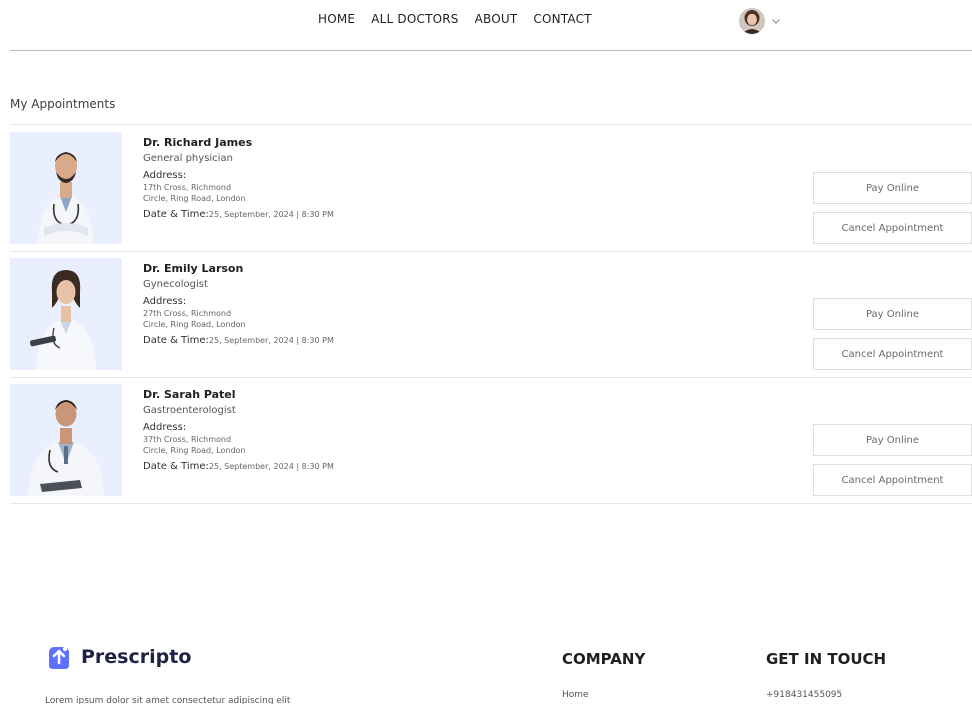 Image resolution: width=972 pixels, height=704 pixels. What do you see at coordinates (491, 124) in the screenshot?
I see `title-divider` at bounding box center [491, 124].